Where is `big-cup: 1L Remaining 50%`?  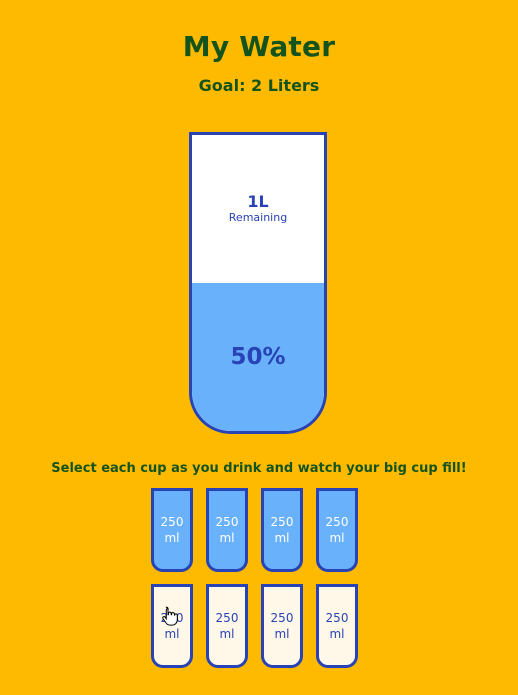 big-cup: 1L Remaining 50% is located at coordinates (258, 283).